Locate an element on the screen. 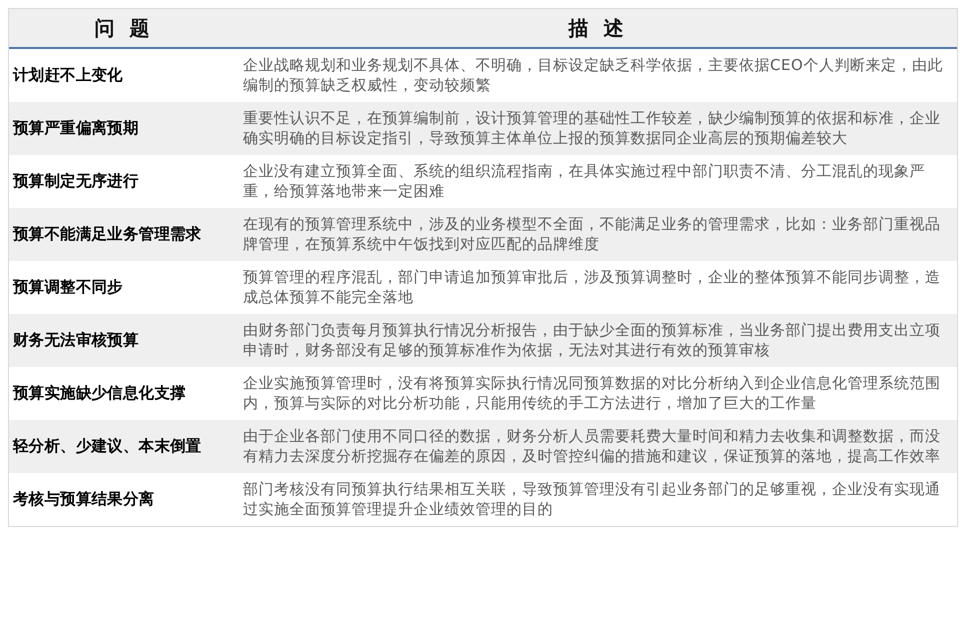  problem-cell: 财务无法审核预算 is located at coordinates (124, 340).